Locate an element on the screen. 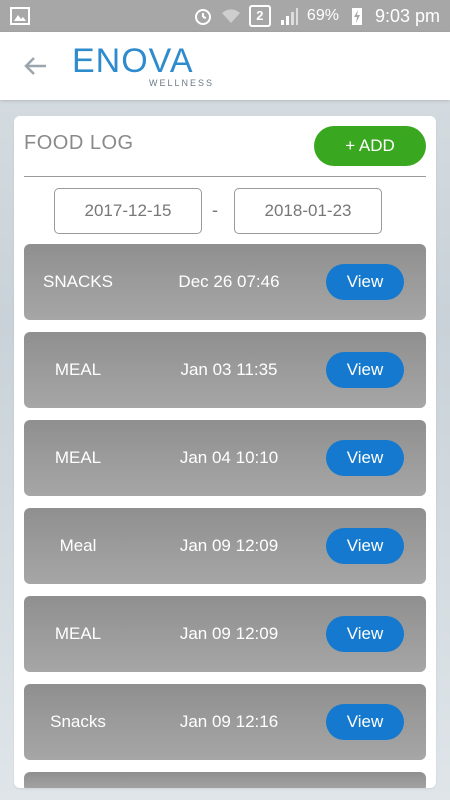  divider is located at coordinates (225, 176).